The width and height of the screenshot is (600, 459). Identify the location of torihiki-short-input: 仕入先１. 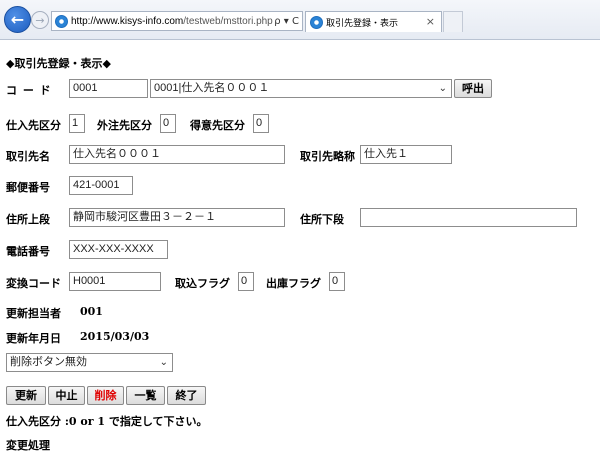
(406, 154).